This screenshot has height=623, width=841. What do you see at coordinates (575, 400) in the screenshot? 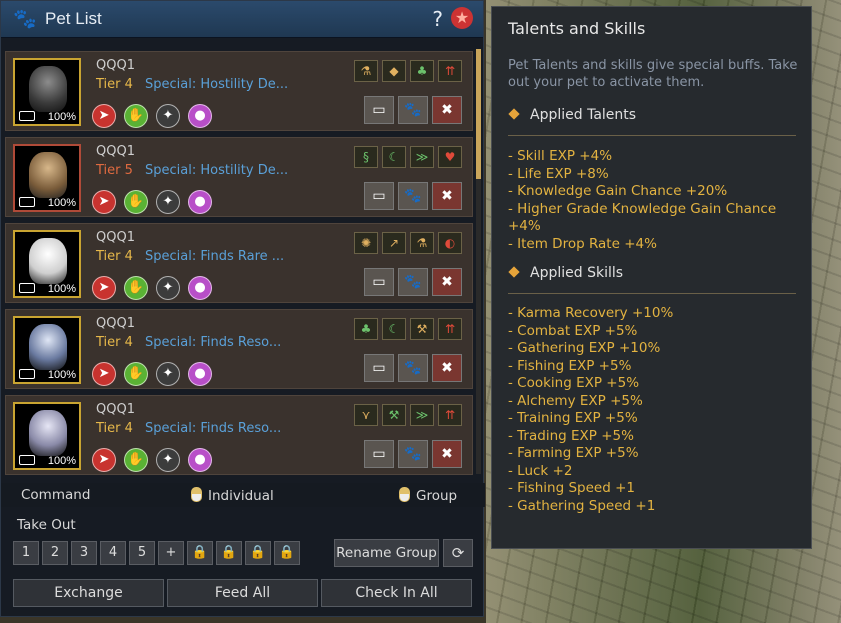
I see `skill-line: - Alchemy EXP +5%` at bounding box center [575, 400].